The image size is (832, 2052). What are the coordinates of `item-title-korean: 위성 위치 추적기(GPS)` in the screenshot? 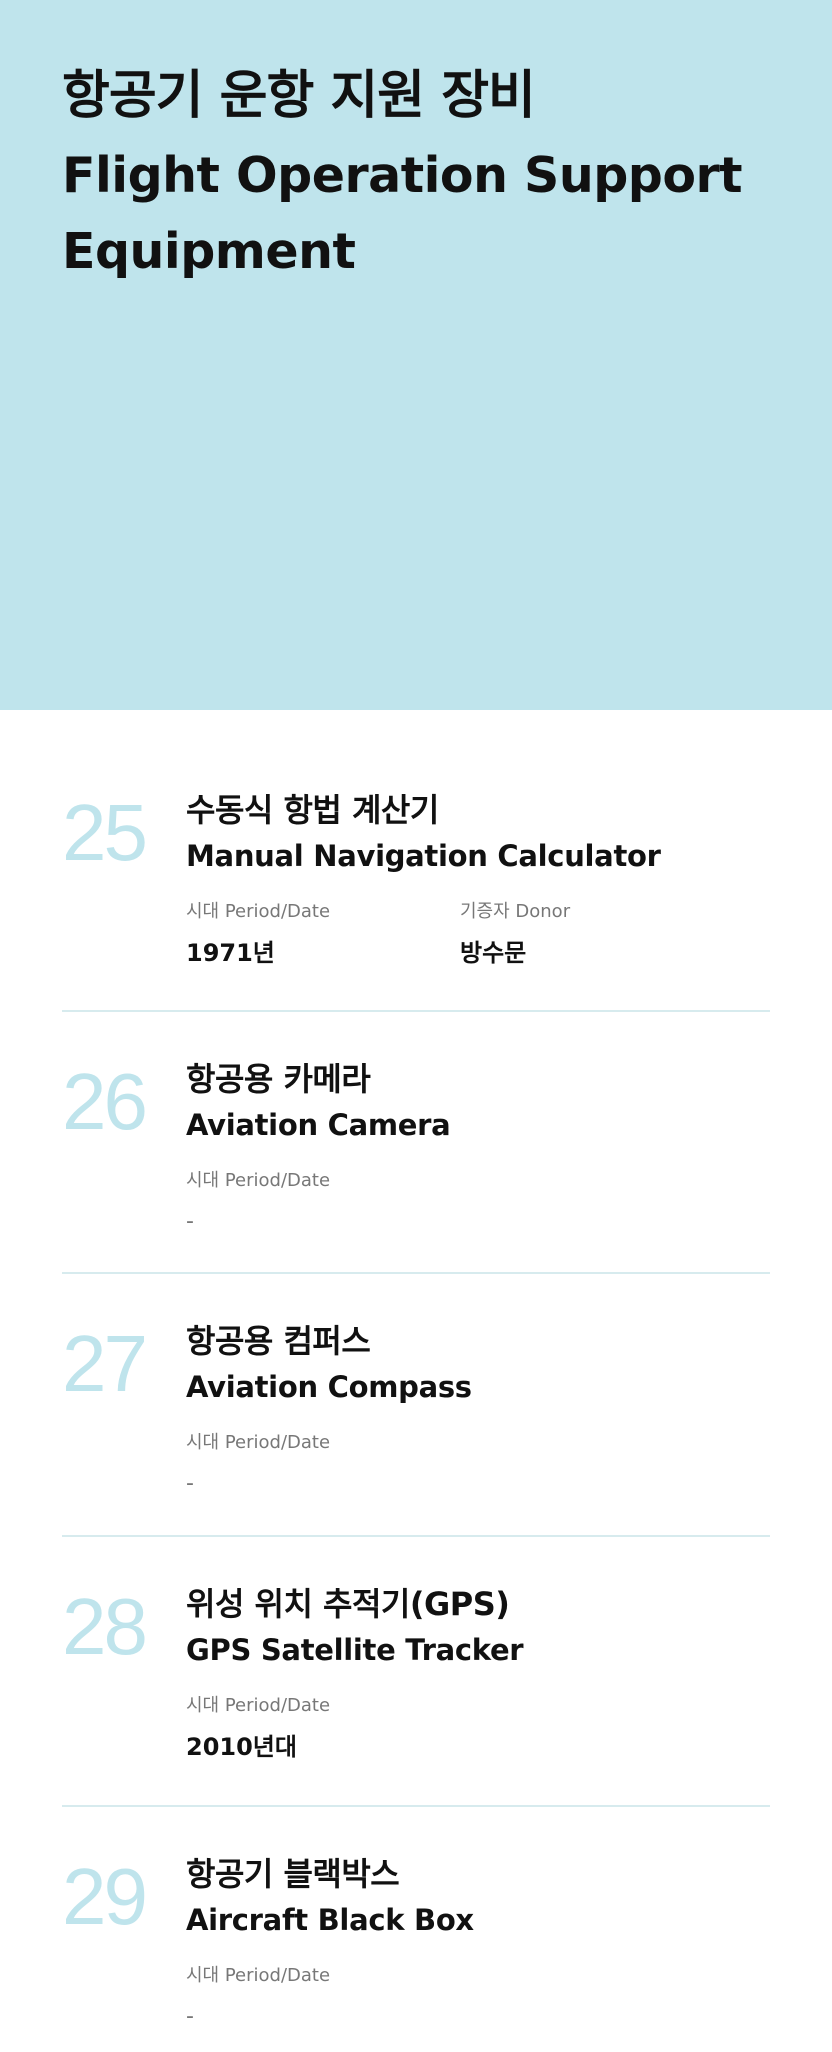 It's located at (348, 1604).